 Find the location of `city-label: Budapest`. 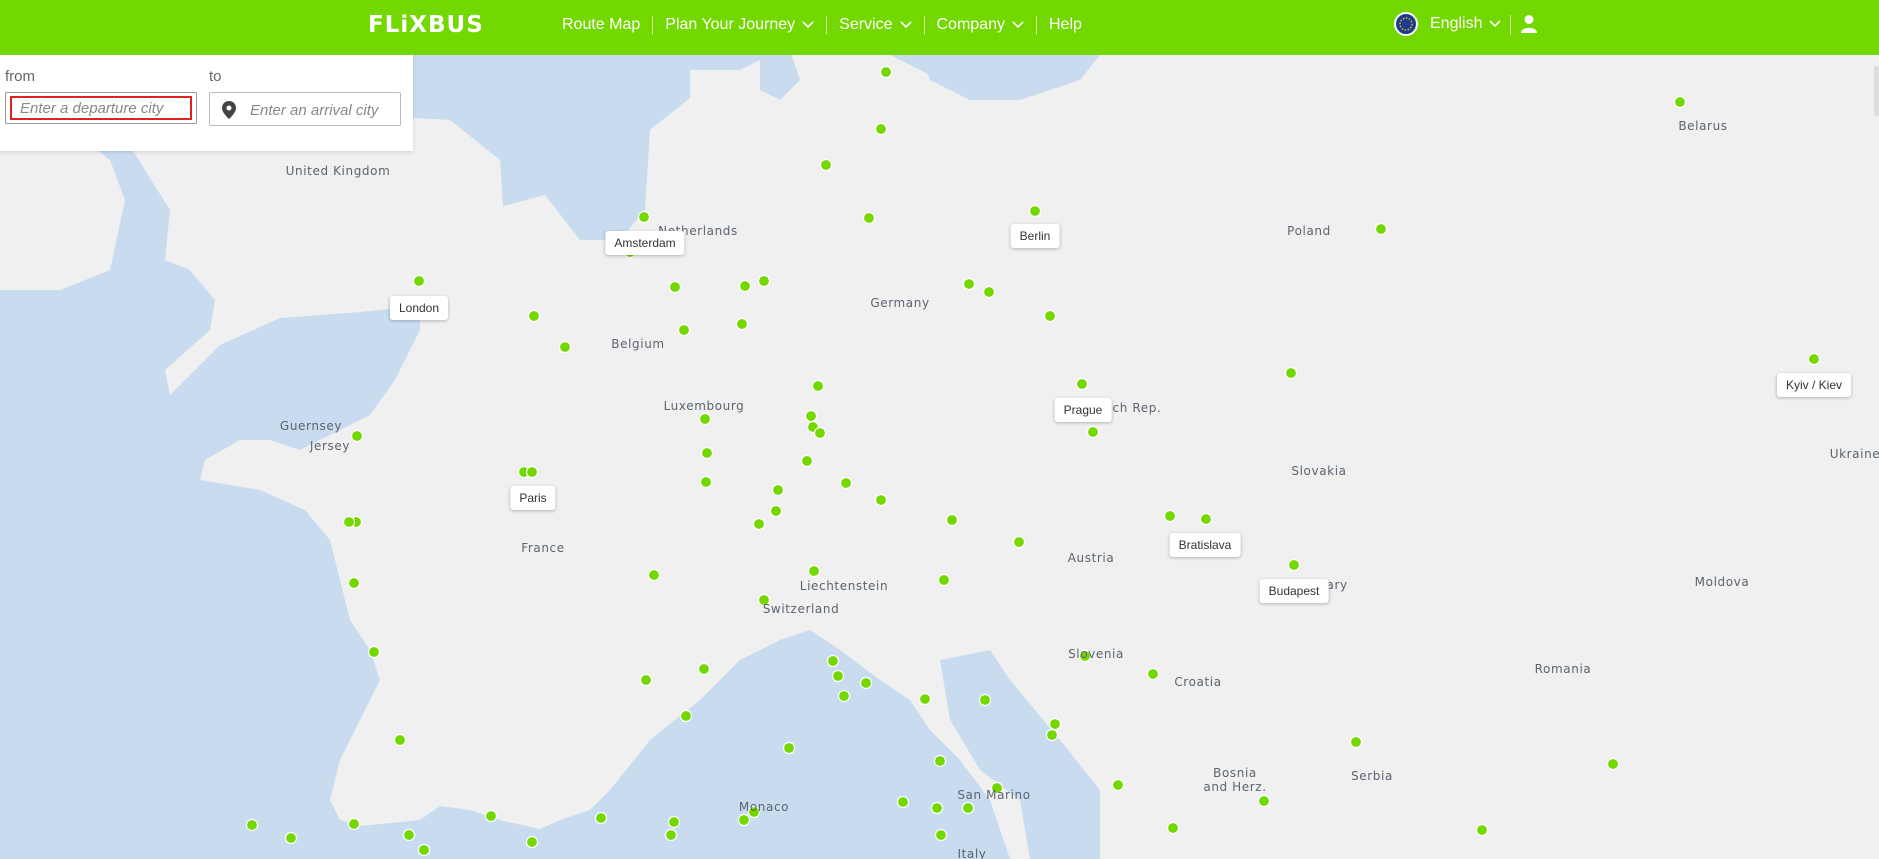

city-label: Budapest is located at coordinates (1294, 591).